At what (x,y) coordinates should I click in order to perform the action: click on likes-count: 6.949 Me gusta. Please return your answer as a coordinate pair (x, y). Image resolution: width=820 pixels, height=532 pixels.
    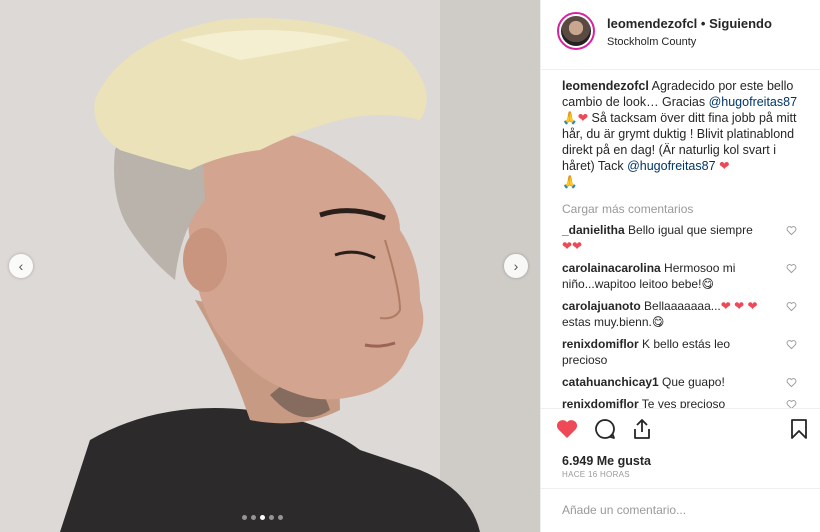
    Looking at the image, I should click on (606, 461).